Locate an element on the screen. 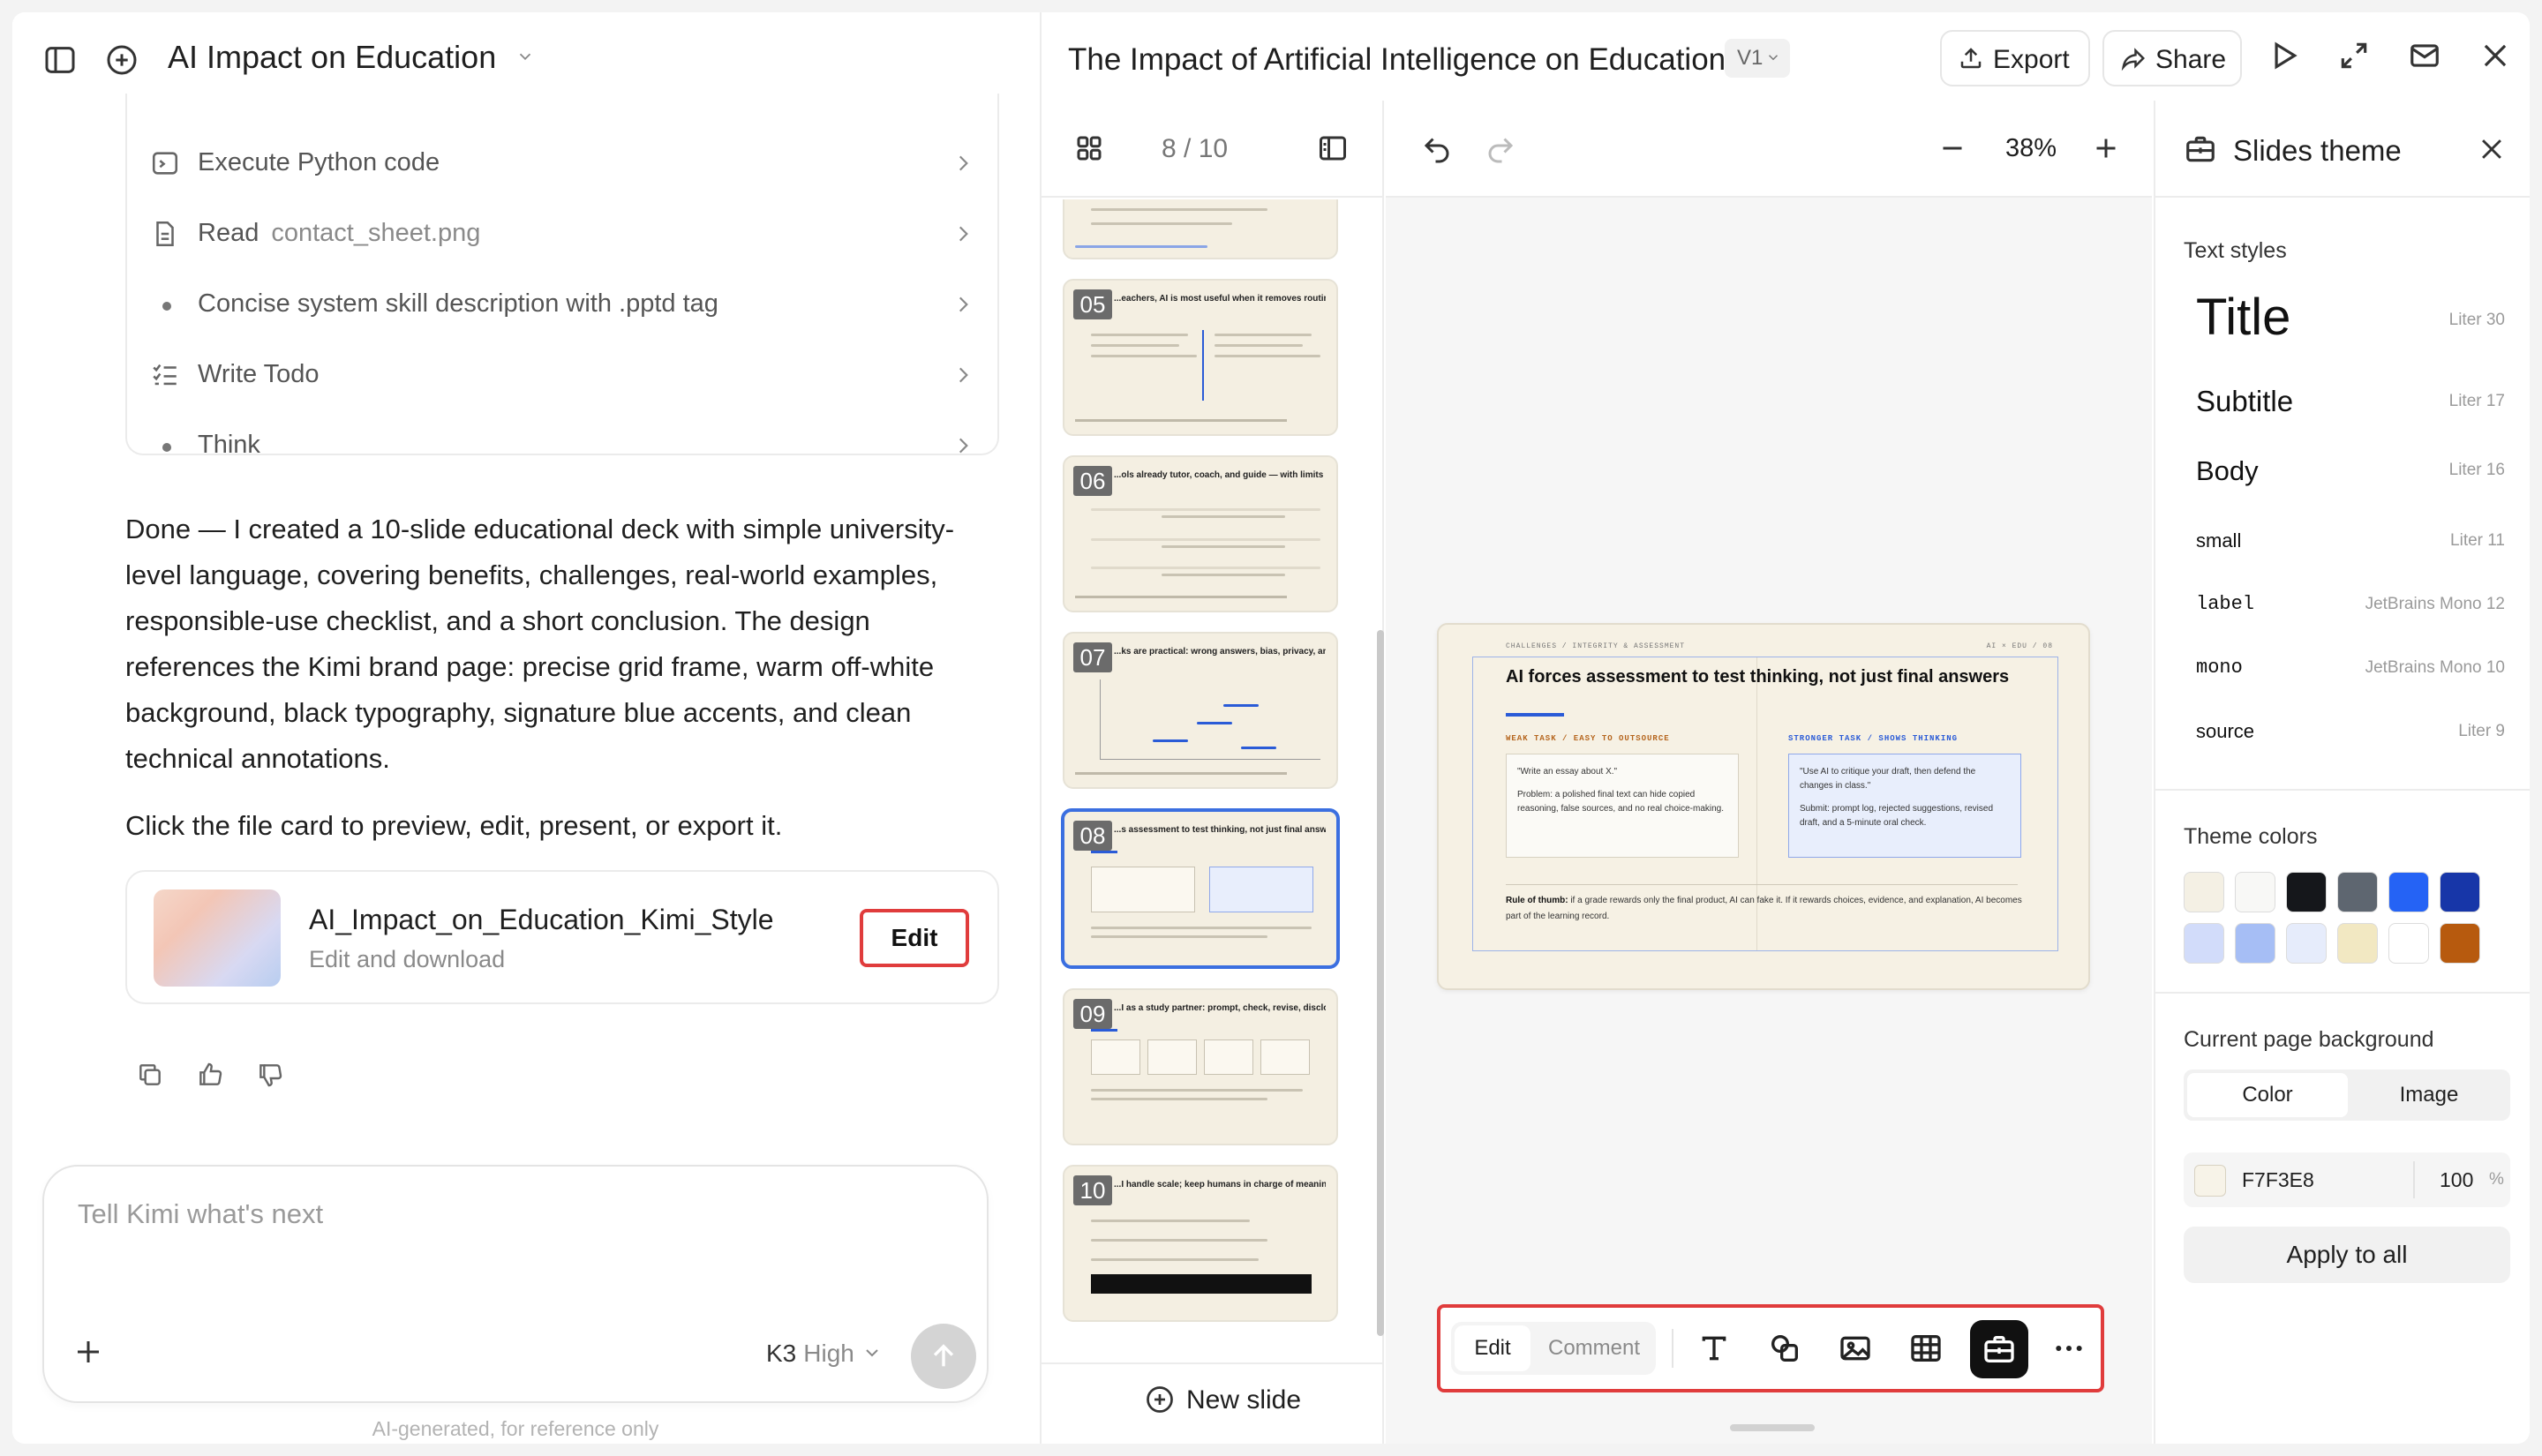 The width and height of the screenshot is (2542, 1456). thumbs-down-icon is located at coordinates (270, 1075).